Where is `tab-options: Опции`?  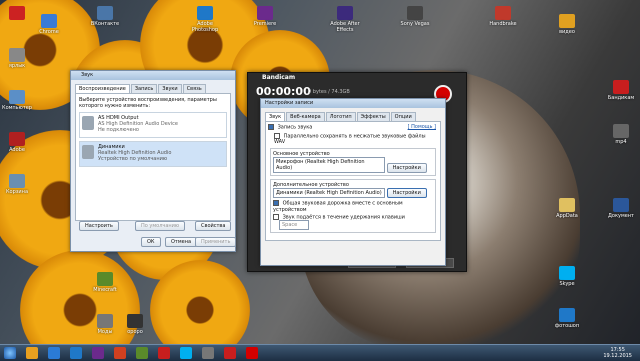 tab-options: Опции is located at coordinates (403, 116).